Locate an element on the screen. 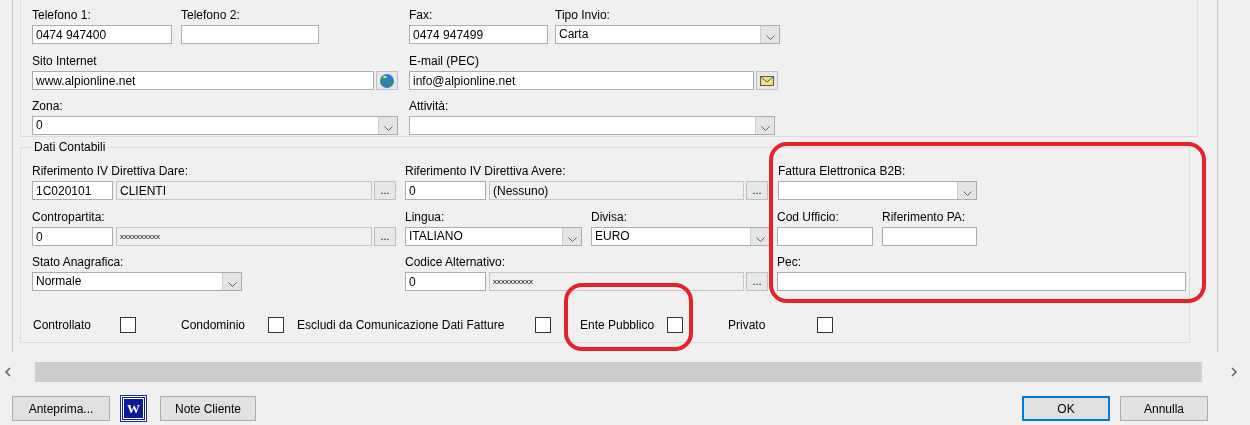 Image resolution: width=1250 pixels, height=425 pixels. open-website-button is located at coordinates (387, 80).